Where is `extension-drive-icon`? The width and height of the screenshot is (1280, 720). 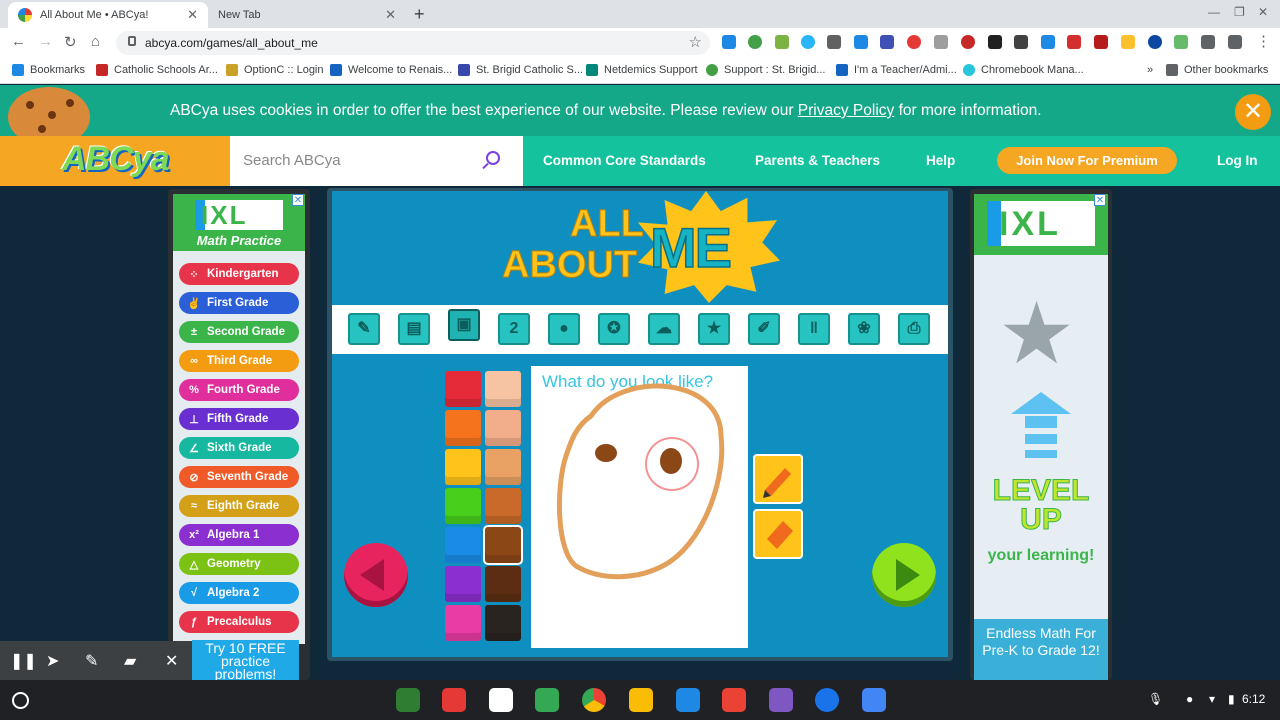
extension-drive-icon is located at coordinates (729, 42).